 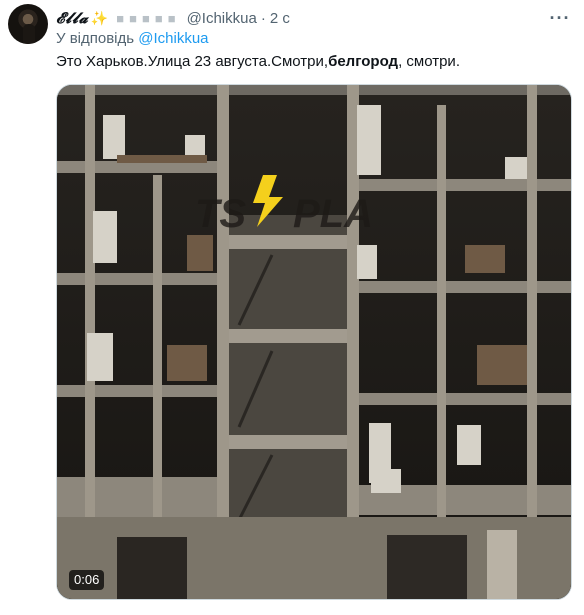 I want to click on reply-context: У відповідь @Ichikkua, so click(x=132, y=38).